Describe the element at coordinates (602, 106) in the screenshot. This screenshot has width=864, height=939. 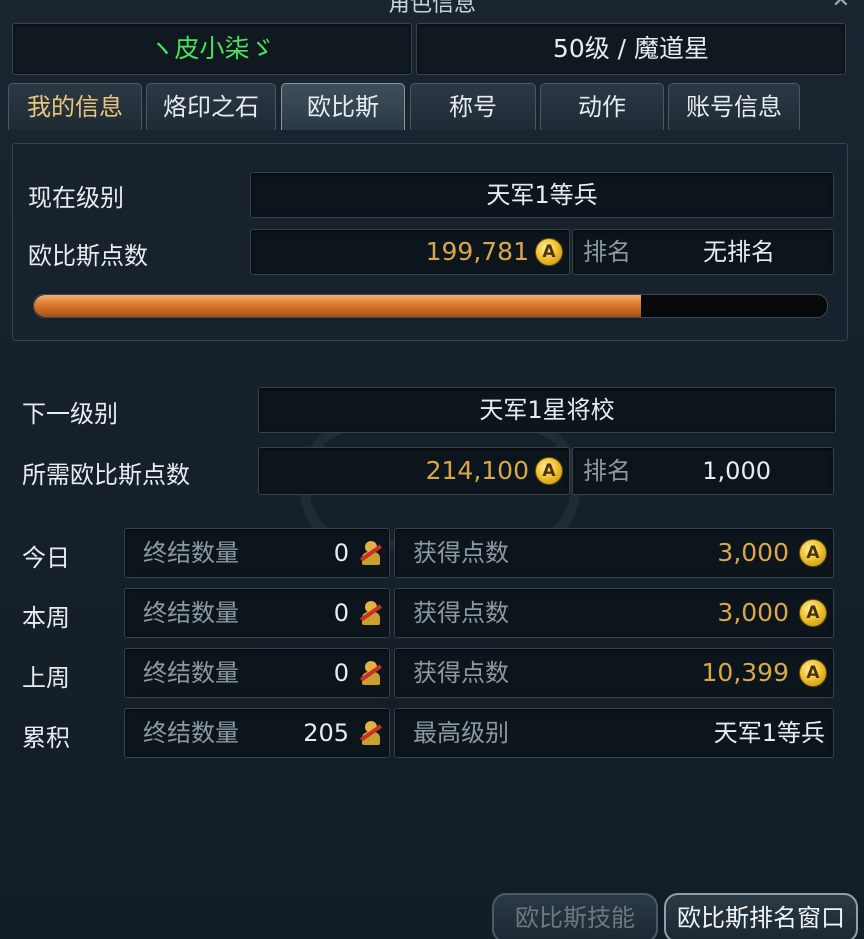
I see `tab-emote: 动作` at that location.